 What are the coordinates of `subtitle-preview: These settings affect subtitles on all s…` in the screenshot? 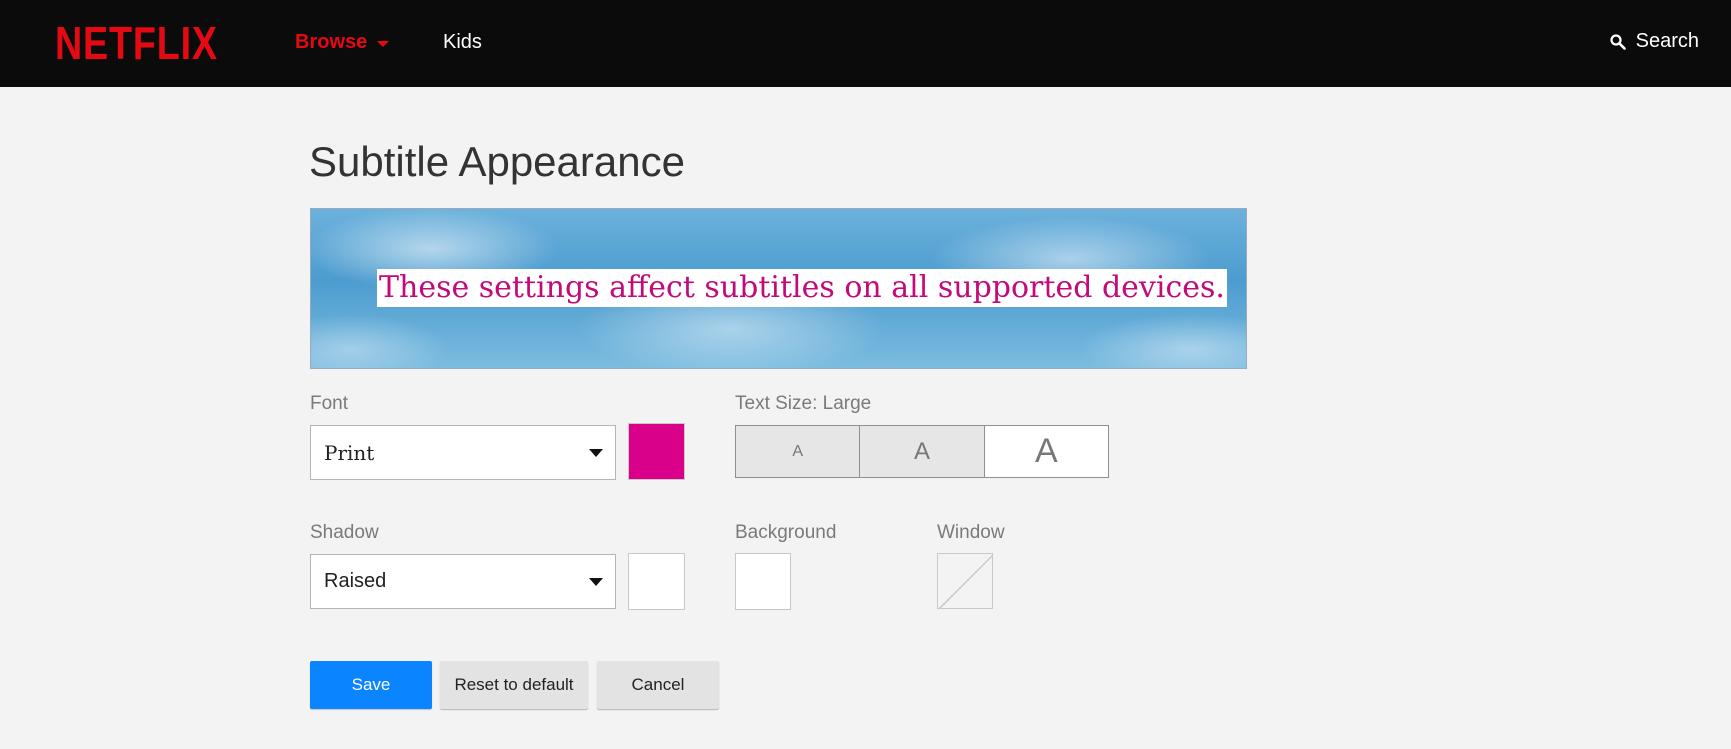 It's located at (778, 288).